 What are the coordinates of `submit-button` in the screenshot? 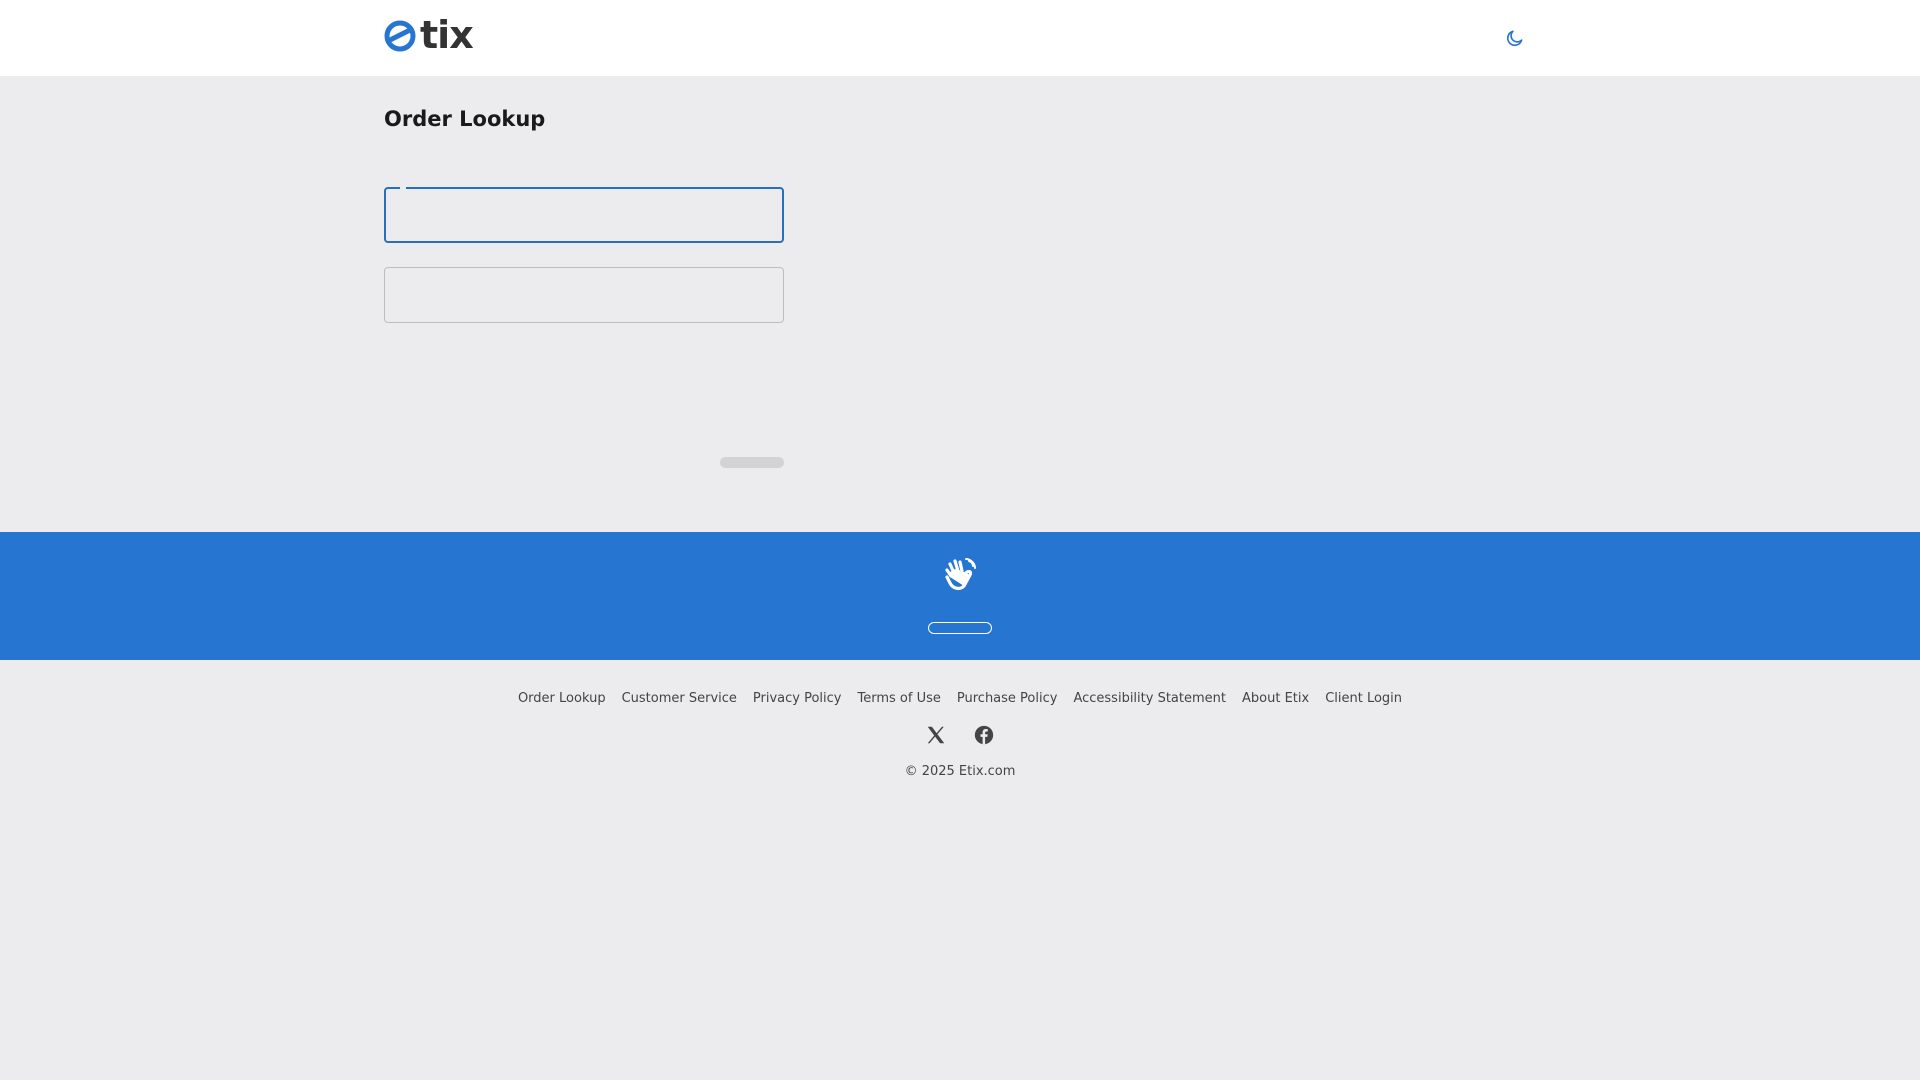 It's located at (752, 462).